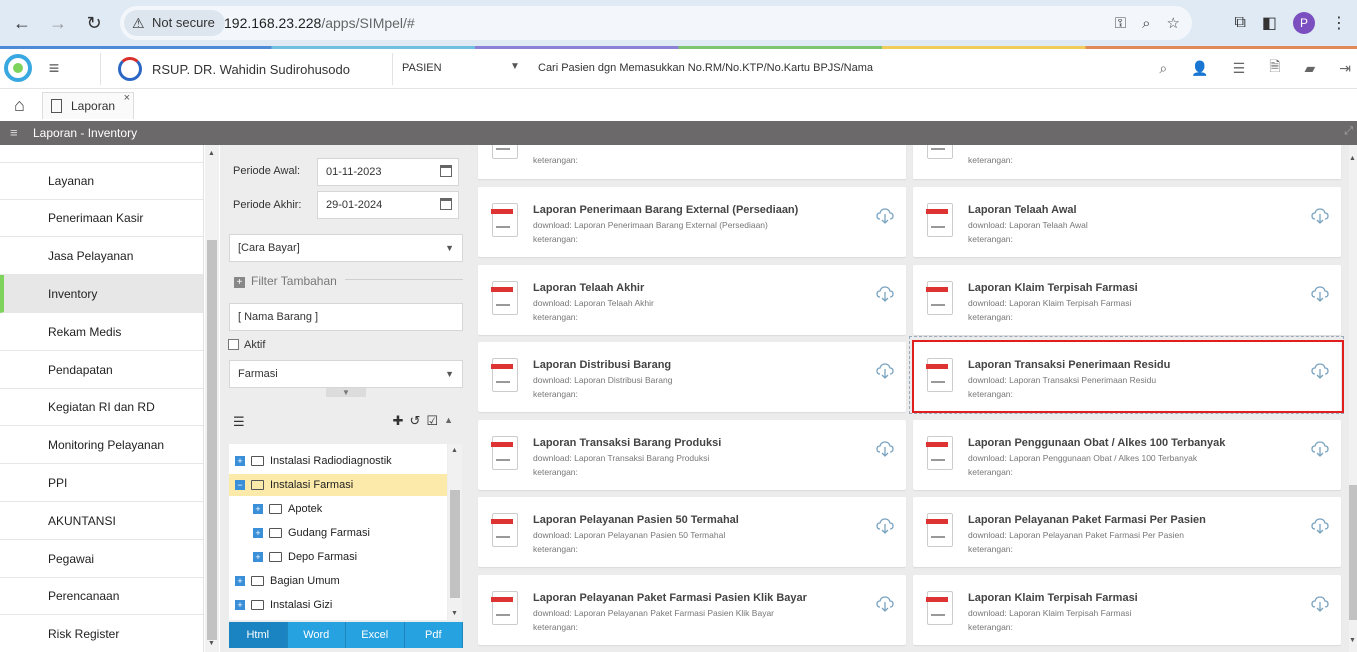  What do you see at coordinates (1163, 68) in the screenshot?
I see `search-icon: ⌕` at bounding box center [1163, 68].